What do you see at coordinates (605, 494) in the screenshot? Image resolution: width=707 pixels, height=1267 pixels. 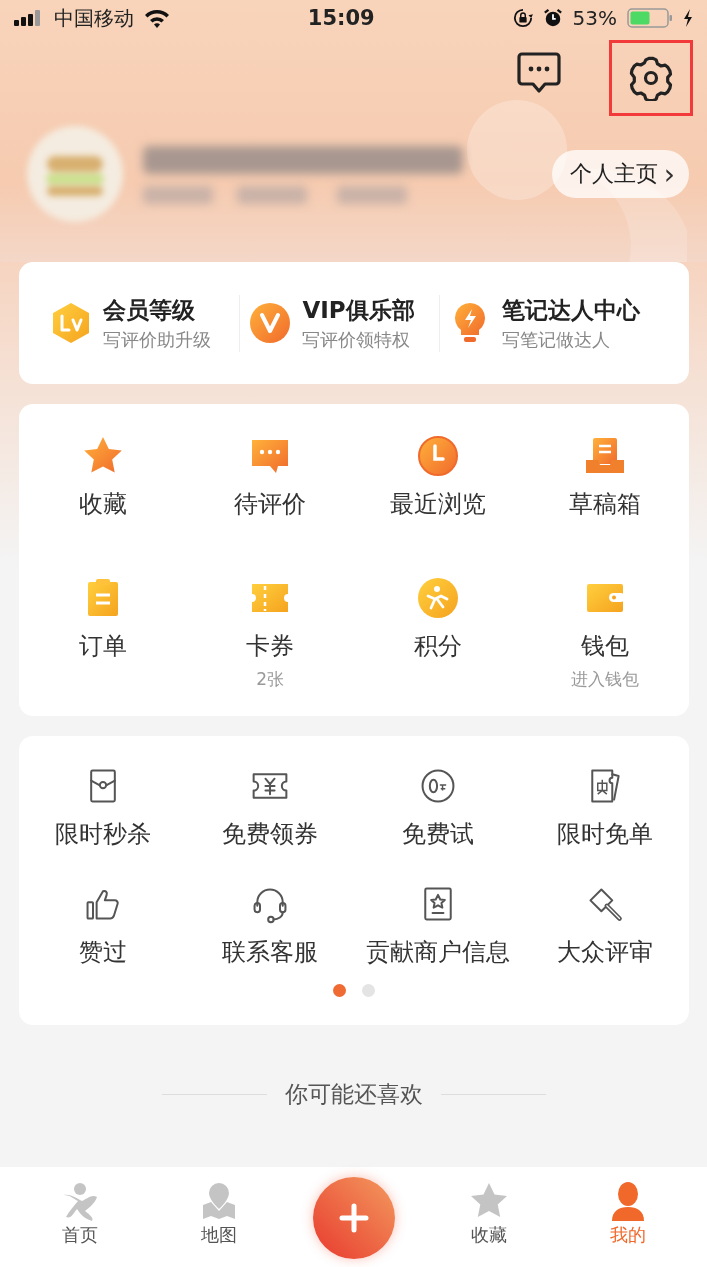 I see `shortcut-item: 草稿箱` at bounding box center [605, 494].